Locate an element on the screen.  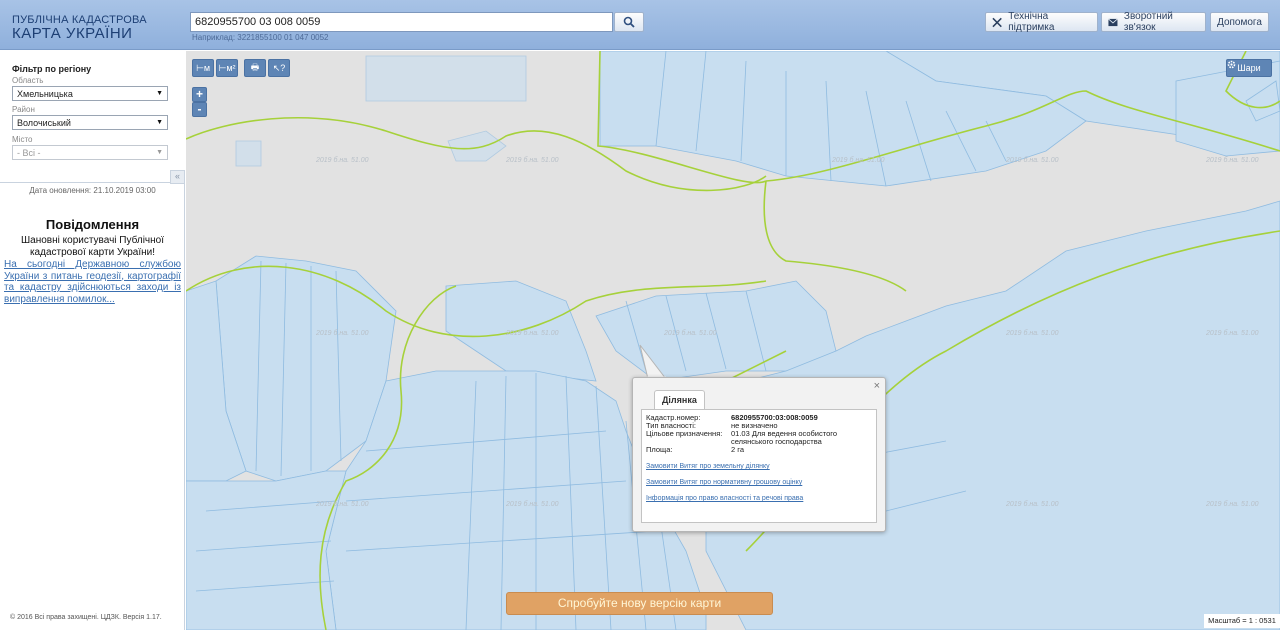
update-date: Дата оновлення: 21.10.2019 03:00 is located at coordinates (92, 190).